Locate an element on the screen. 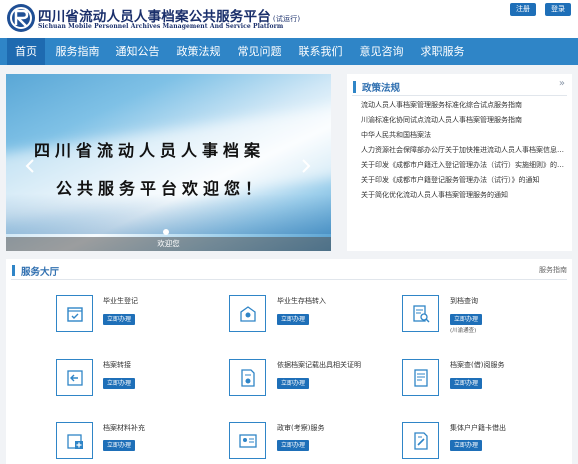 This screenshot has width=578, height=464. main-nav: 首页 服务指南 通知公告 政策法规 常见问题 联系我们 意见咨询 求职服务 is located at coordinates (289, 51).